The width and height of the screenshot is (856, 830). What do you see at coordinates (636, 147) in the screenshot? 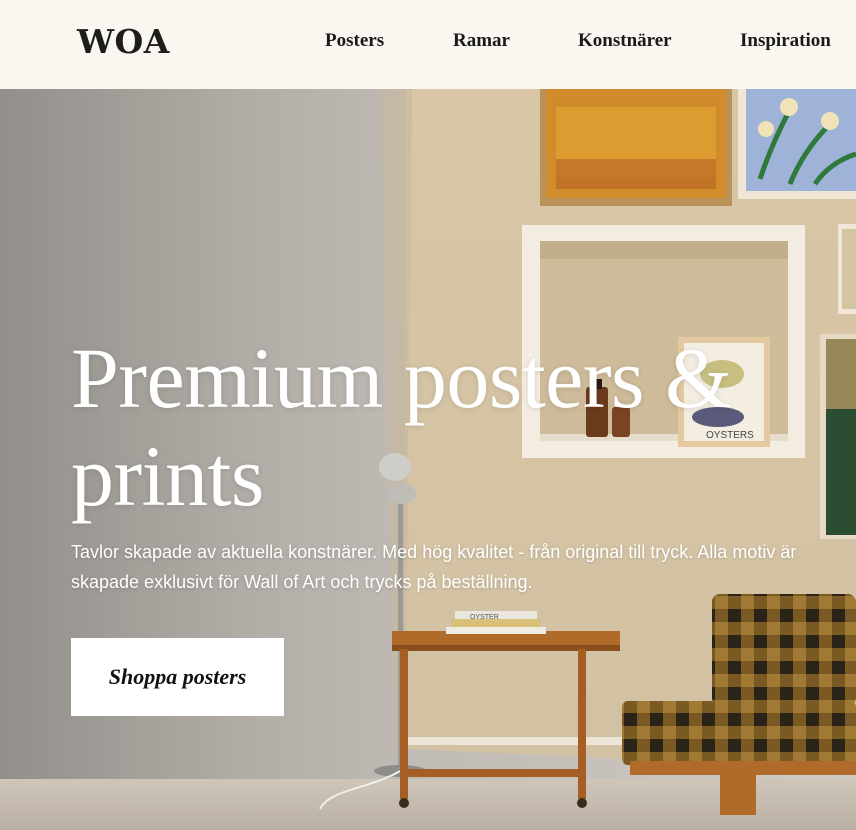
I see `artwork-orange` at bounding box center [636, 147].